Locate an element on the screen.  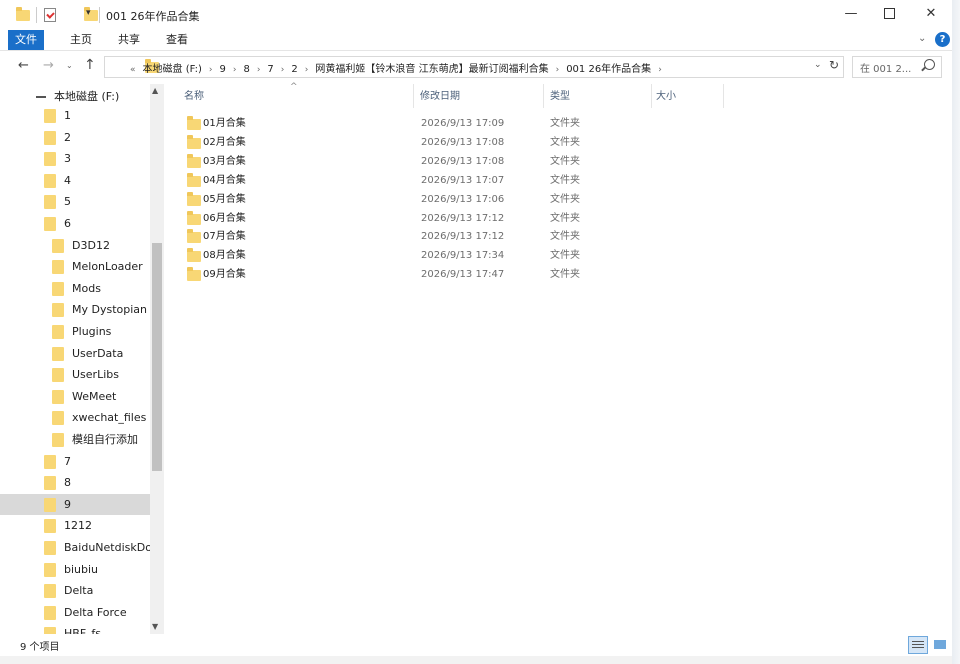
sidebar-item-label: UserData is located at coordinates (98, 353).